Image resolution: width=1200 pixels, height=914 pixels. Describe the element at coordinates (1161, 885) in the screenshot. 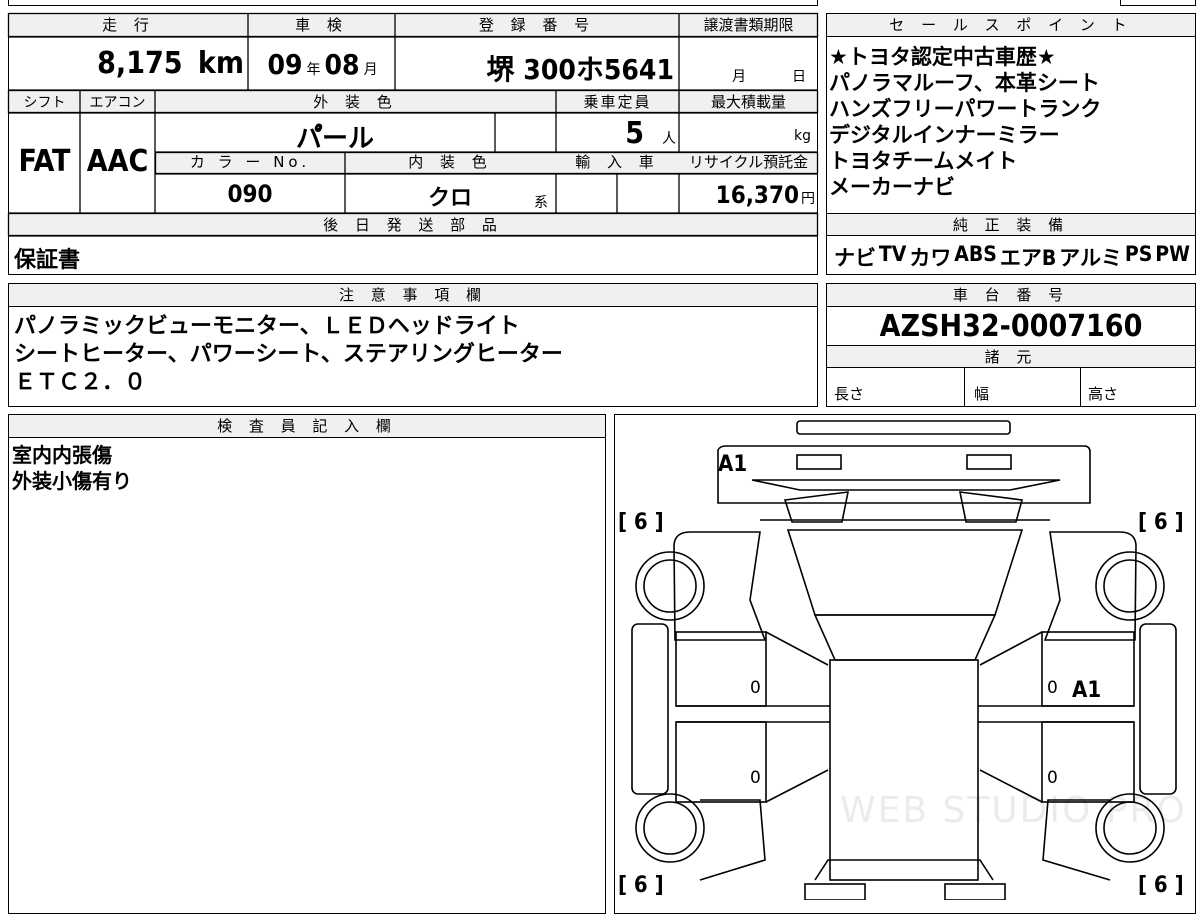

I see `mark-rear-right-tire: [ 6 ]` at that location.